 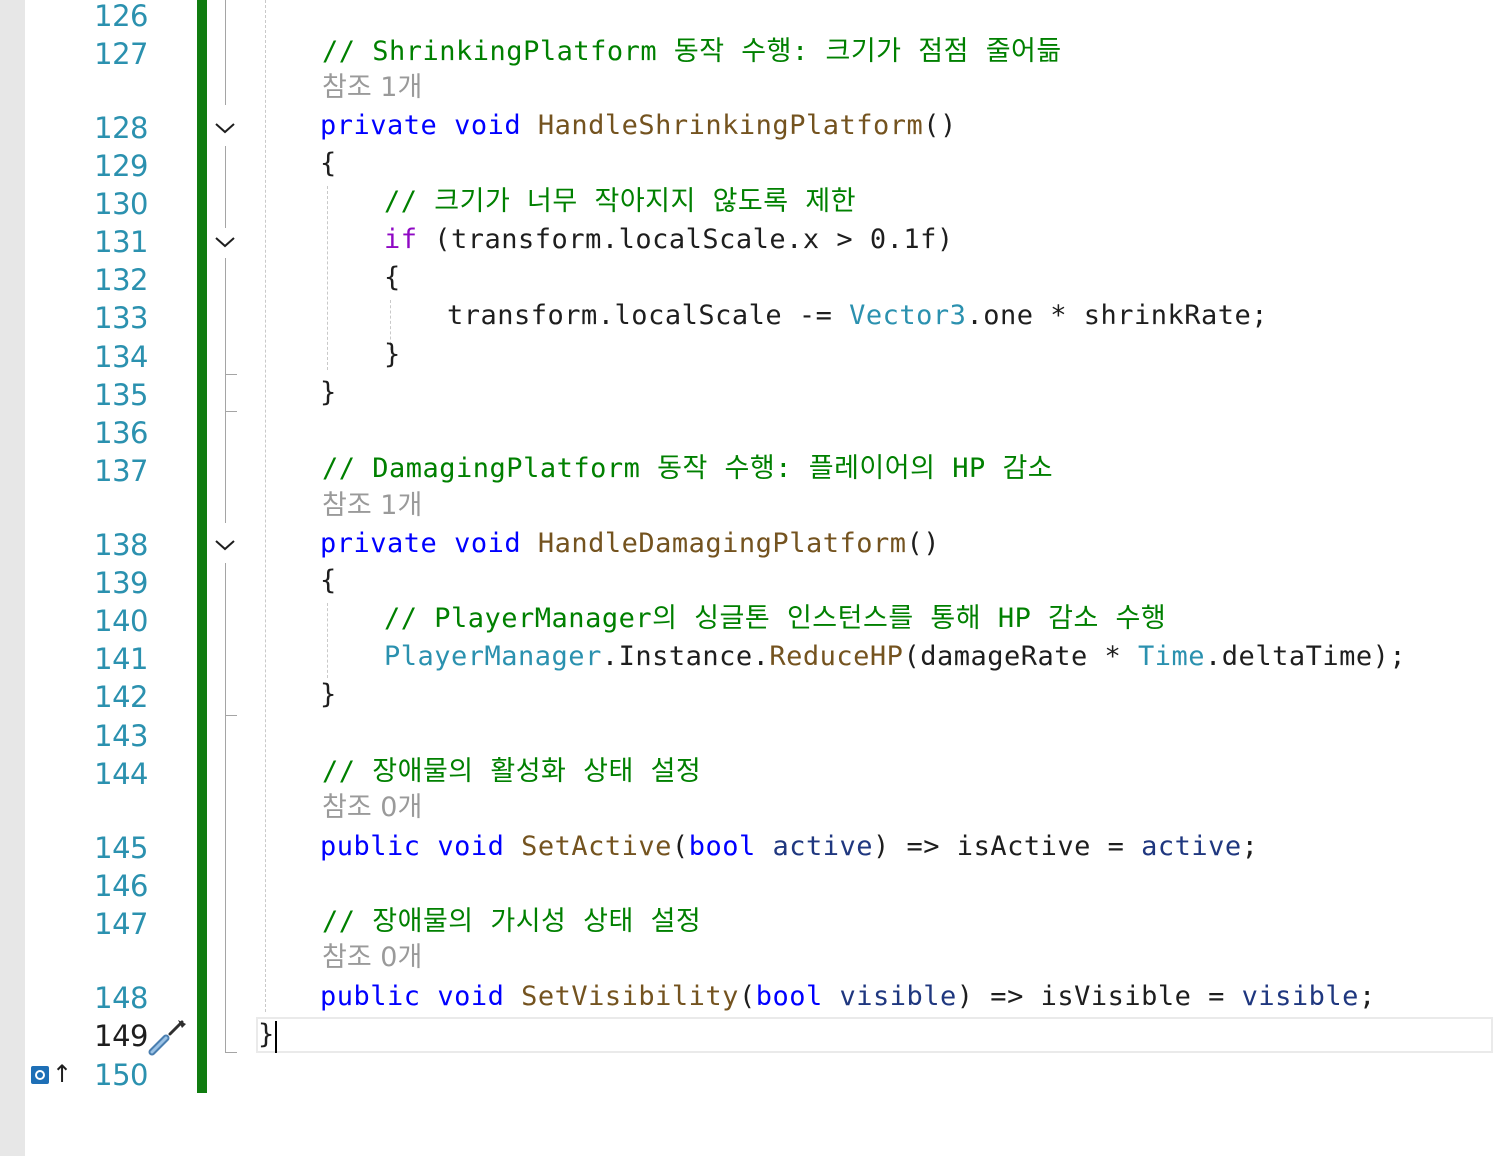 What do you see at coordinates (121, 54) in the screenshot?
I see `line-number: 127` at bounding box center [121, 54].